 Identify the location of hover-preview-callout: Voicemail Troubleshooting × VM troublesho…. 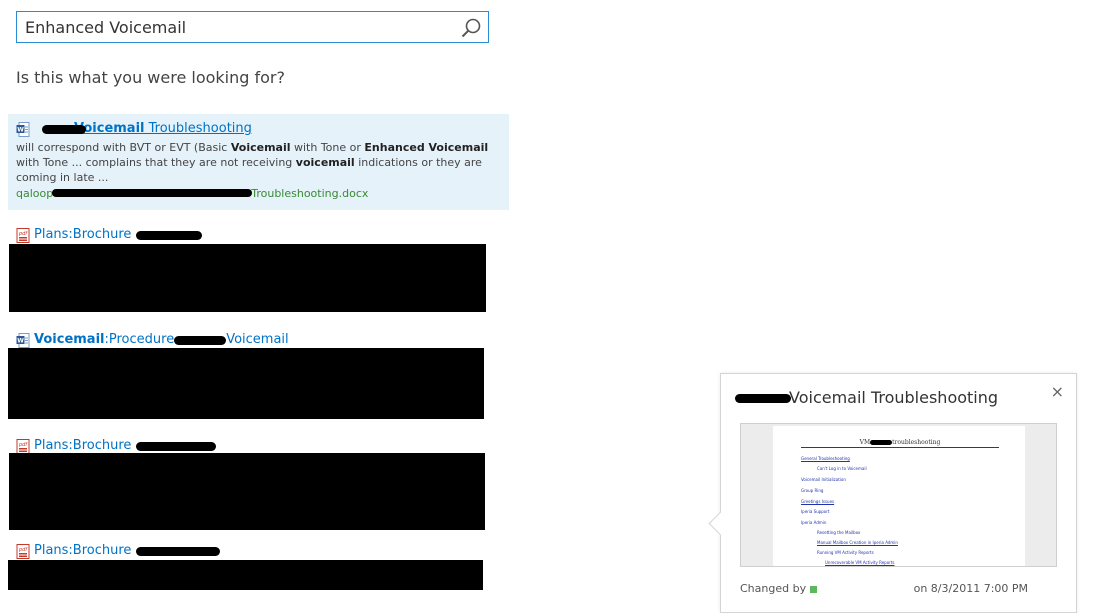
(892, 493).